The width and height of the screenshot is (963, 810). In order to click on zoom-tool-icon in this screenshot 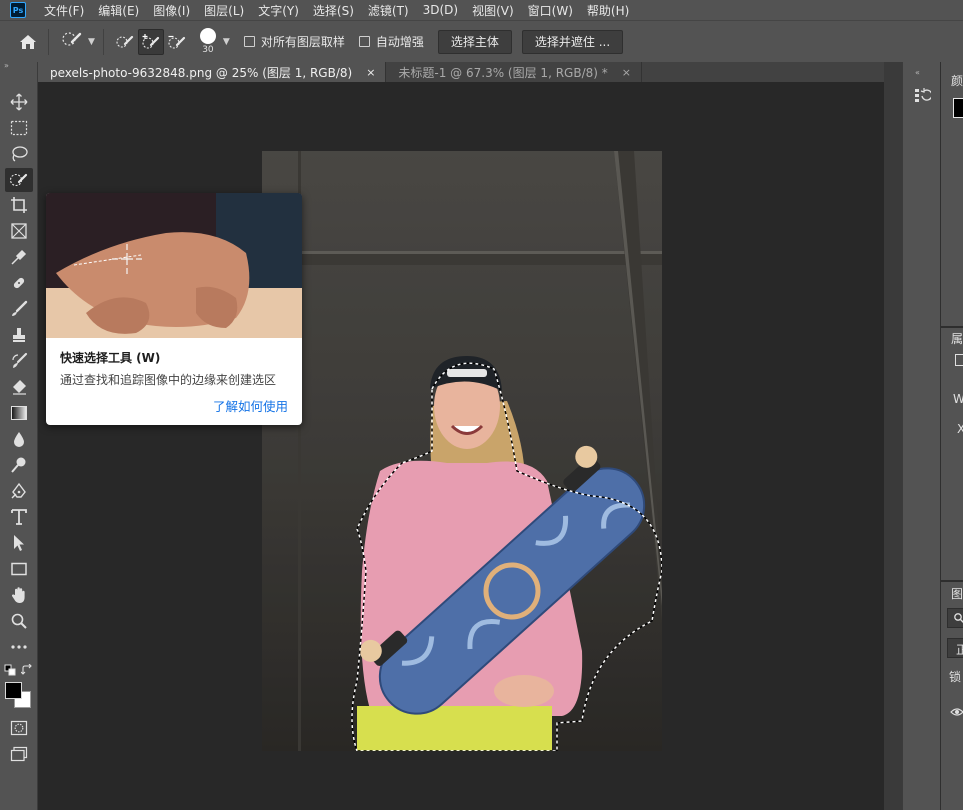, I will do `click(19, 621)`.